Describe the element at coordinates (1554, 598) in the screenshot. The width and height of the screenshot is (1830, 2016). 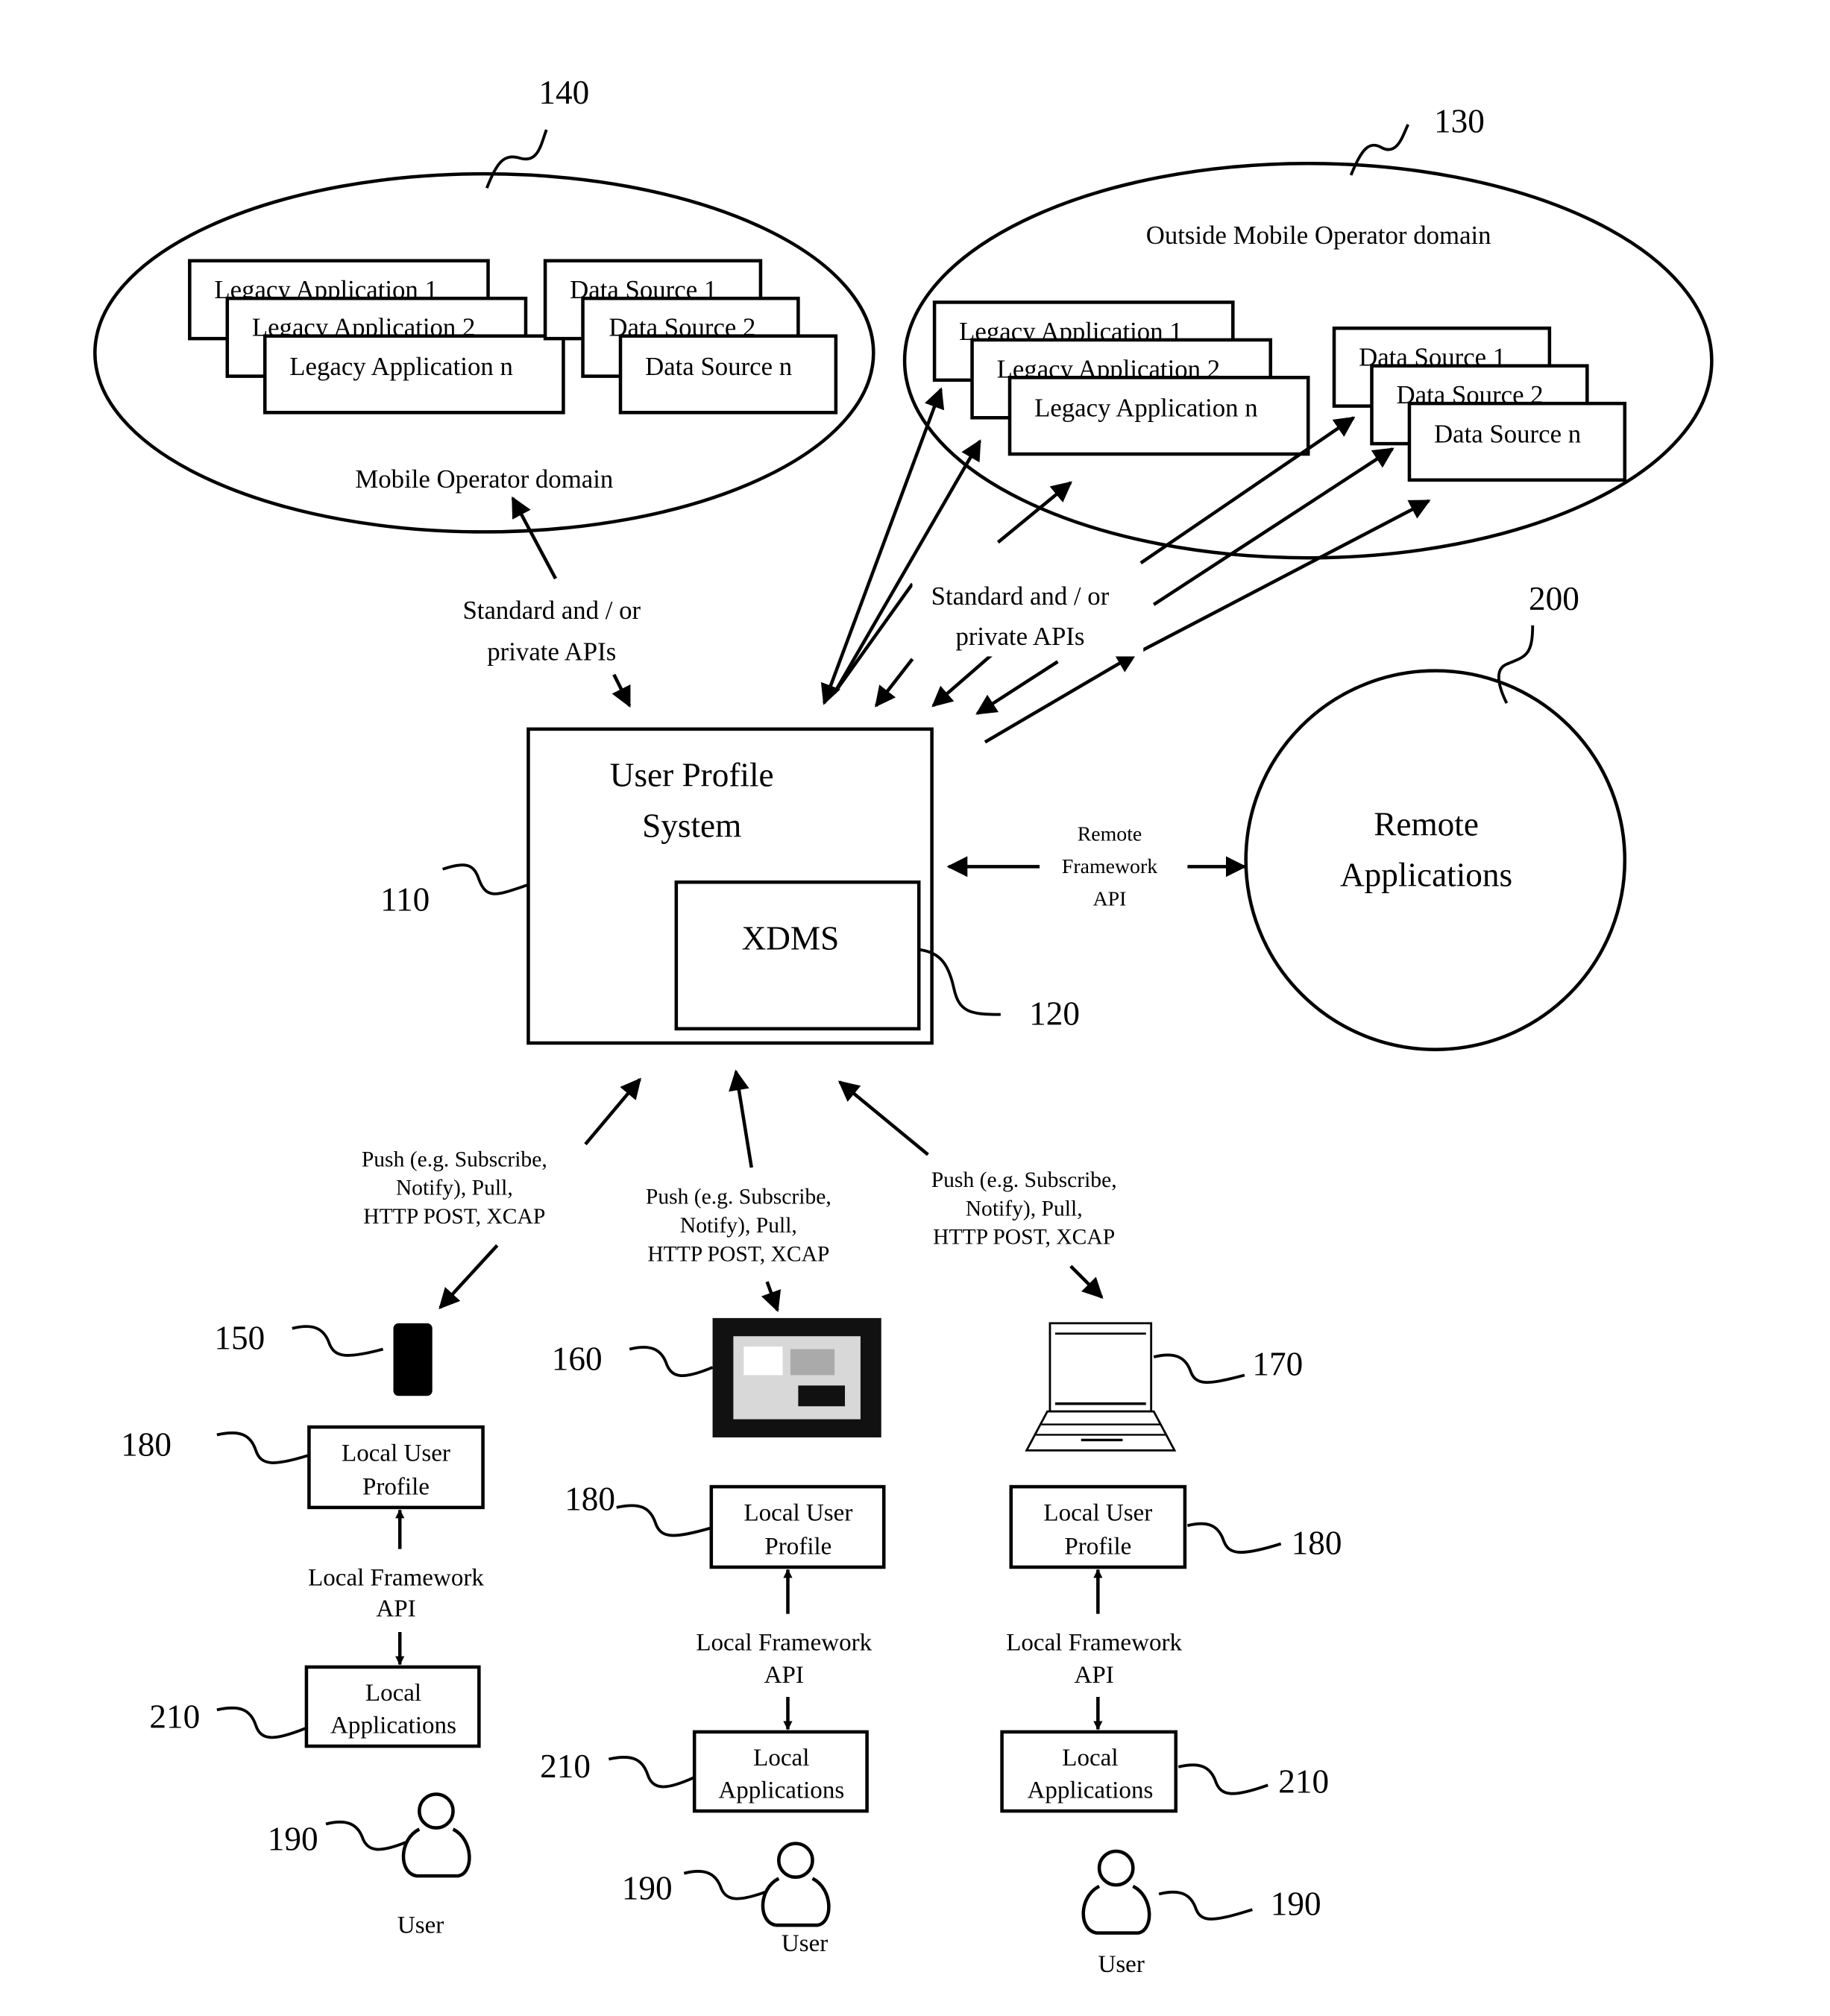
I see `ref-200: 200` at that location.